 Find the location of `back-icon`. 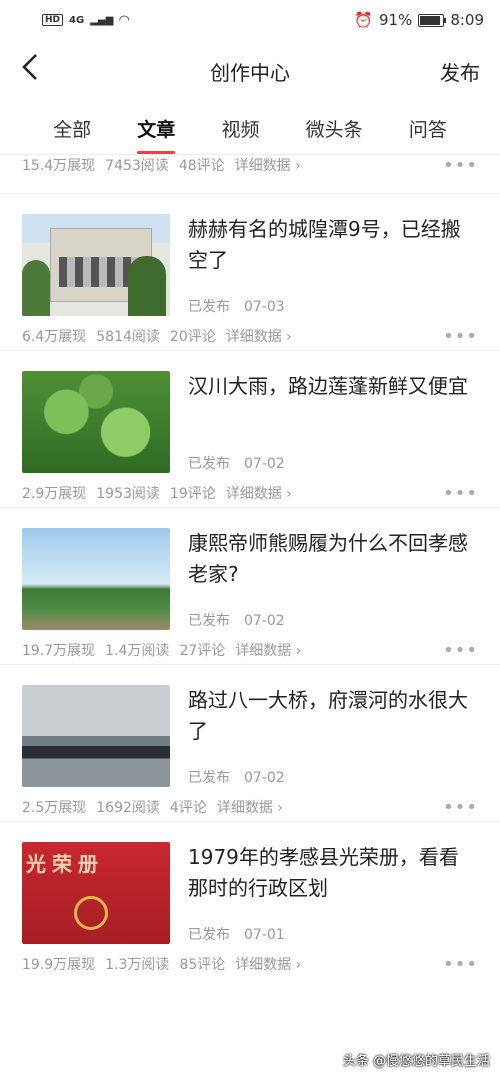

back-icon is located at coordinates (40, 71).